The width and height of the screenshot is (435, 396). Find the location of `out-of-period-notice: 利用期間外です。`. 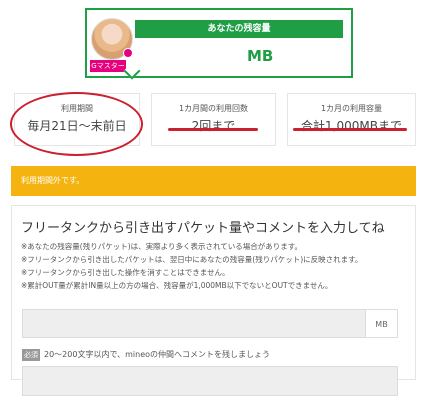

out-of-period-notice: 利用期間外です。 is located at coordinates (213, 181).